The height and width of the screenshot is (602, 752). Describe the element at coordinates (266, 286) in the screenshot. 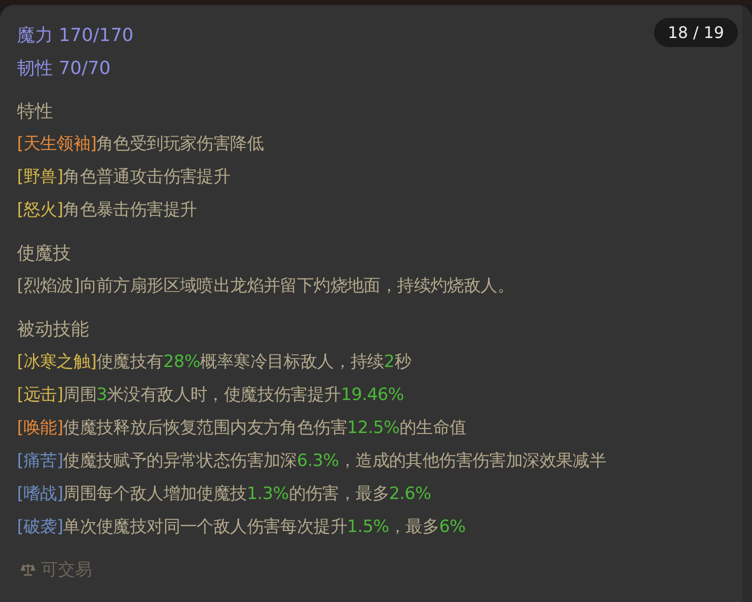

I see `skill-description: [烈焰波]向前方扇形区域喷出龙焰并留下灼烧地面，持续灼烧敌人。` at that location.